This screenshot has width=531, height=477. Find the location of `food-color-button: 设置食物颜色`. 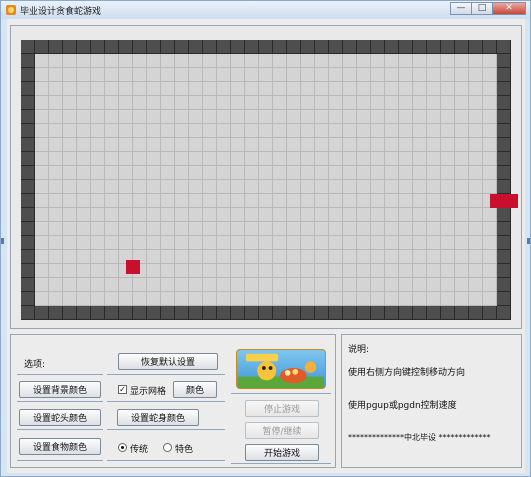

food-color-button: 设置食物颜色 is located at coordinates (60, 446).